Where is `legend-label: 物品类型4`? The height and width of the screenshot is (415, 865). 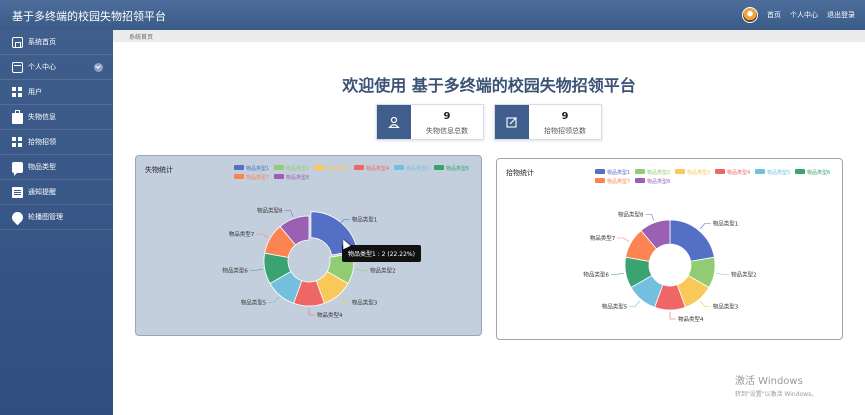 legend-label: 物品类型4 is located at coordinates (738, 172).